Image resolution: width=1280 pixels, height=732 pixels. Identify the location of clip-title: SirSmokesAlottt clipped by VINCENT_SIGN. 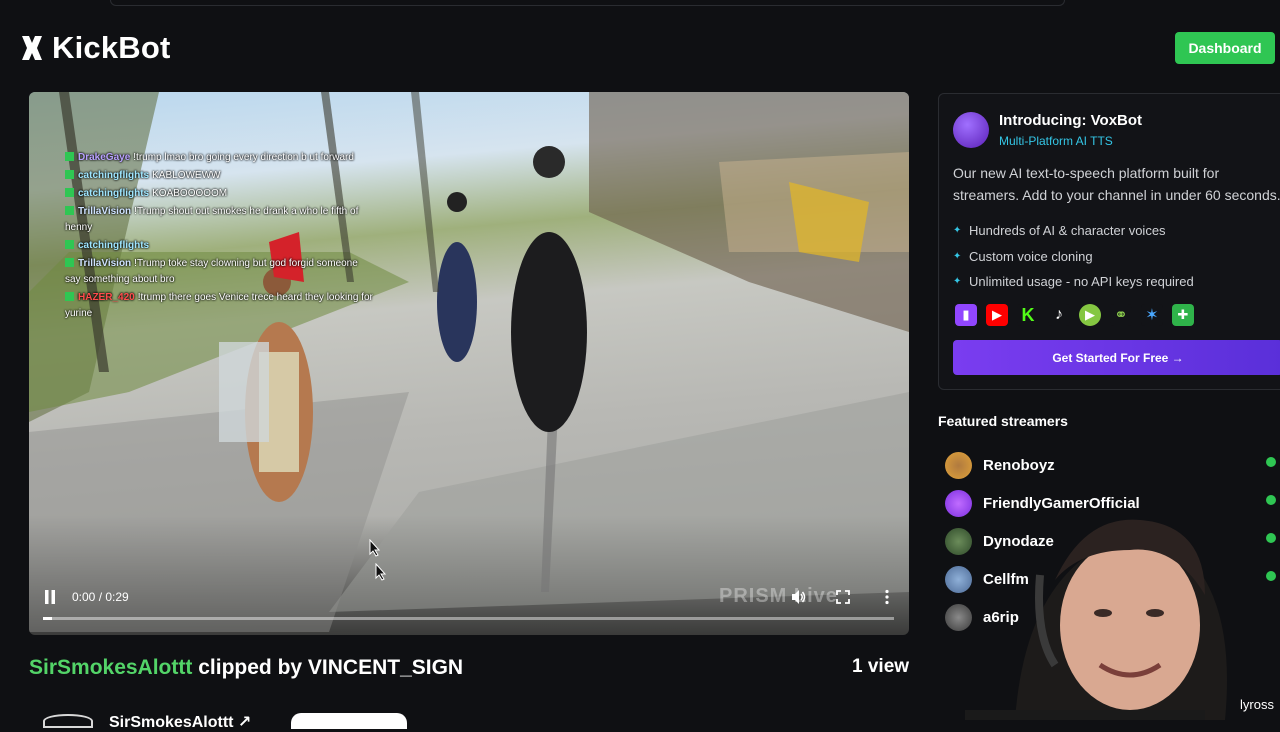
(246, 668).